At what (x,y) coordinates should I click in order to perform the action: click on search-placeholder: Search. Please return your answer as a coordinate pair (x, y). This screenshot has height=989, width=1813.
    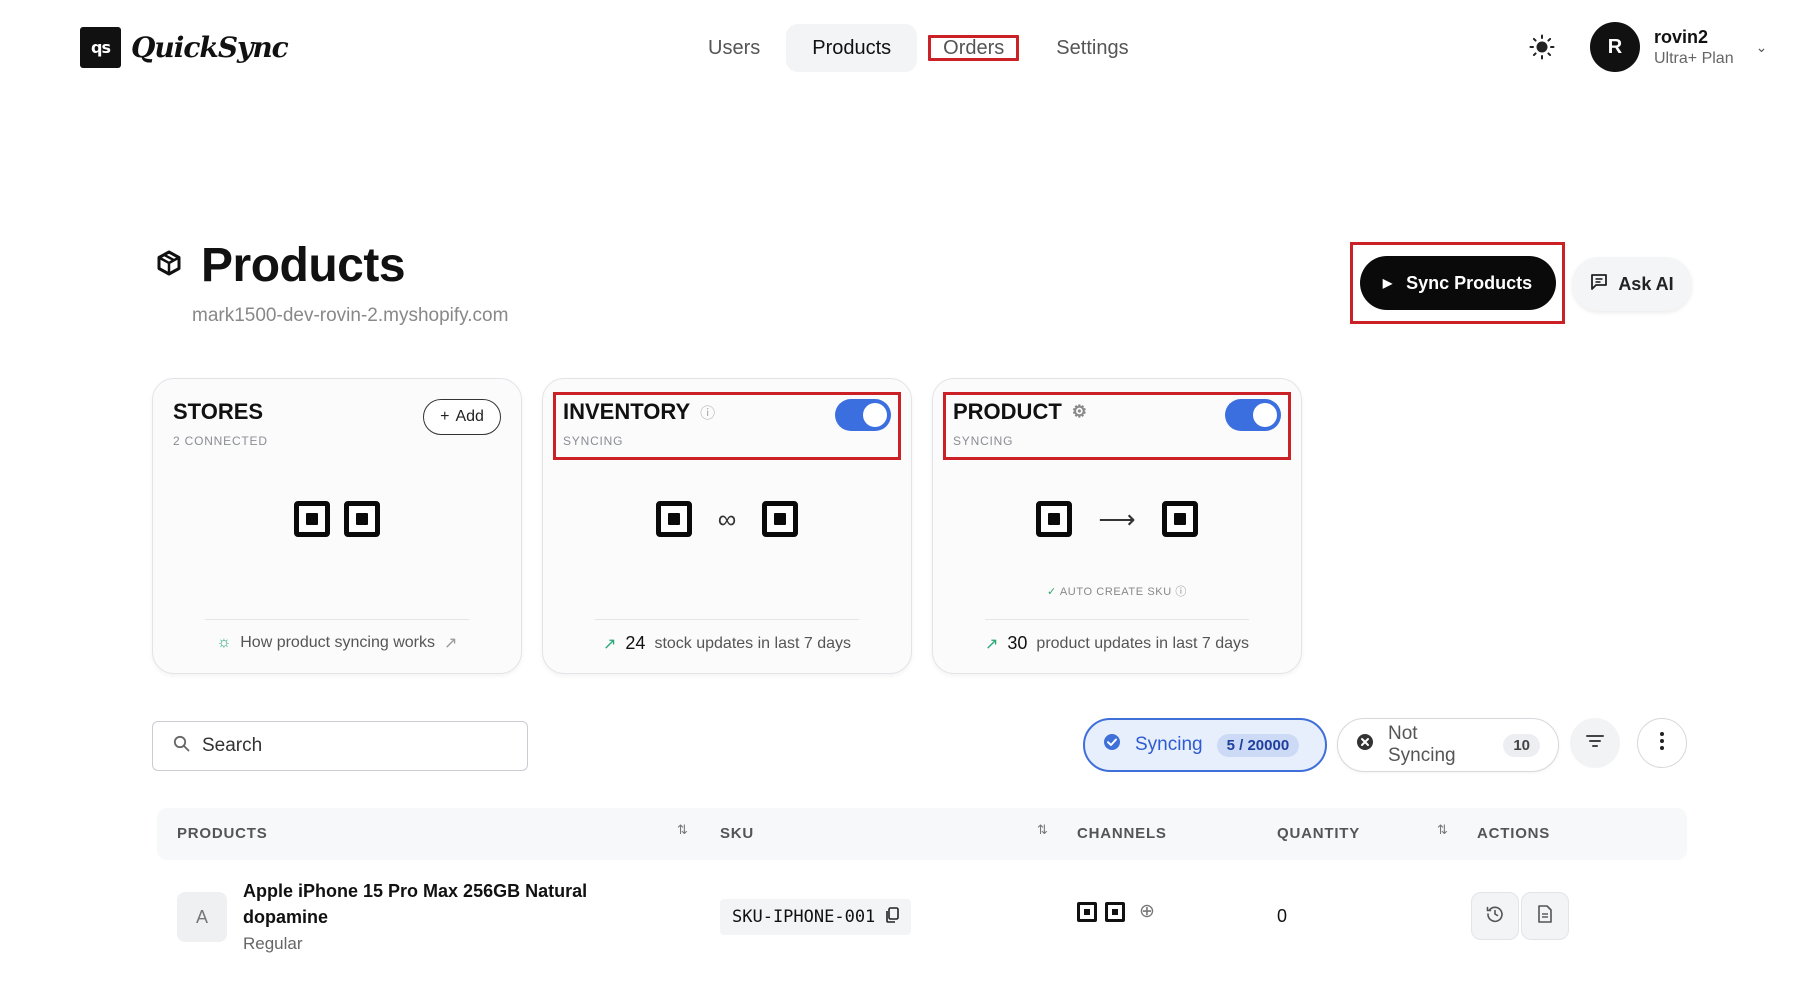
    Looking at the image, I should click on (232, 745).